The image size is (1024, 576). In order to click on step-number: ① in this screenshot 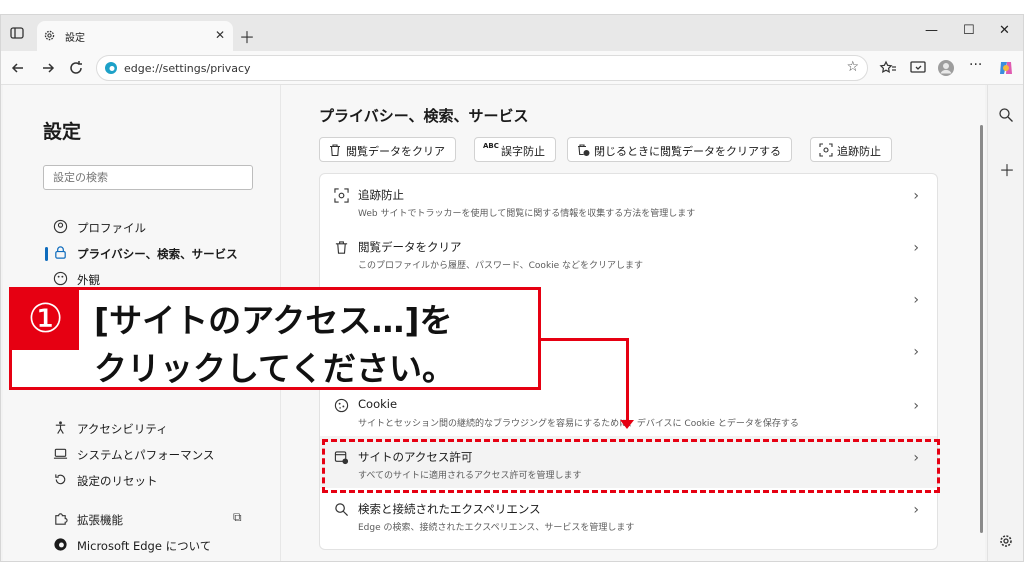, I will do `click(45, 320)`.